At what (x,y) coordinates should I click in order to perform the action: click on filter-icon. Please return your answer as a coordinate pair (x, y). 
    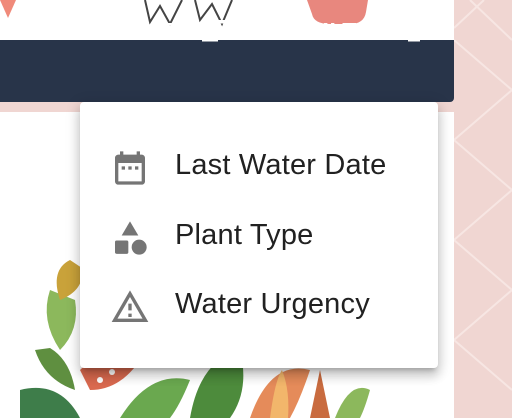
    Looking at the image, I should click on (413, 31).